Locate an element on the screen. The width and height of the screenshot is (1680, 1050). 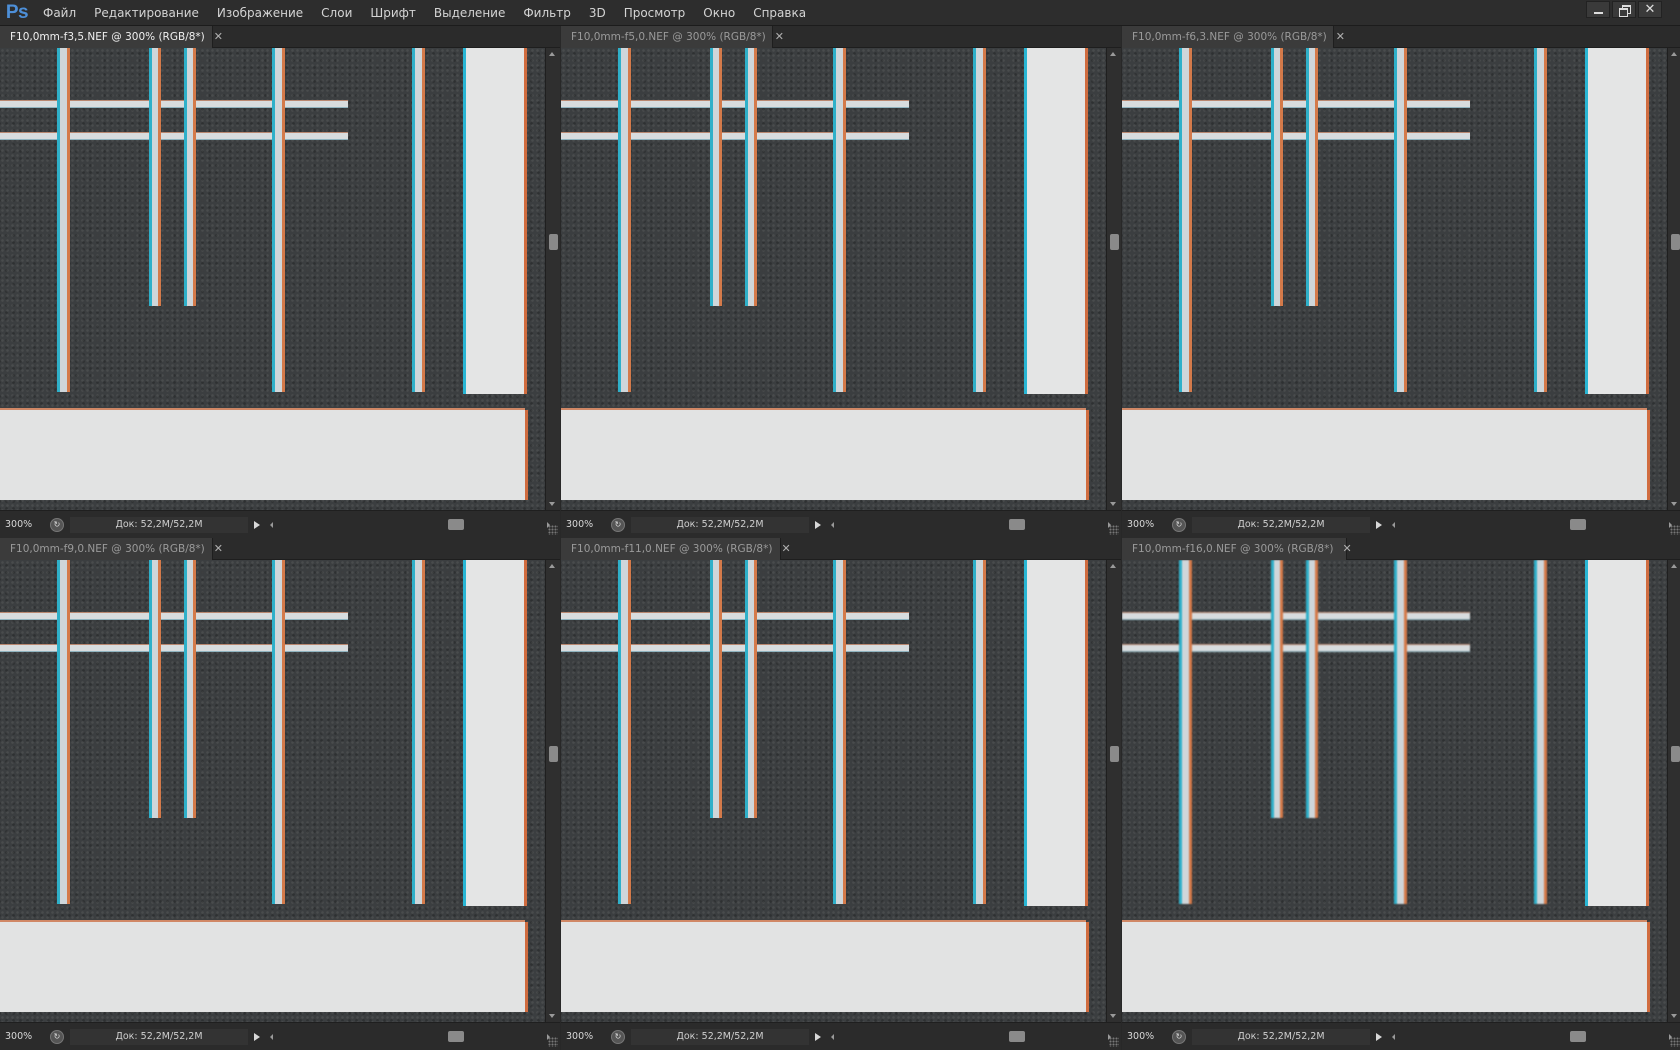
document-tab-label: F10,0mm-f9,0.NEF @ 300% (RGB/8*) ✕ is located at coordinates (116, 549).